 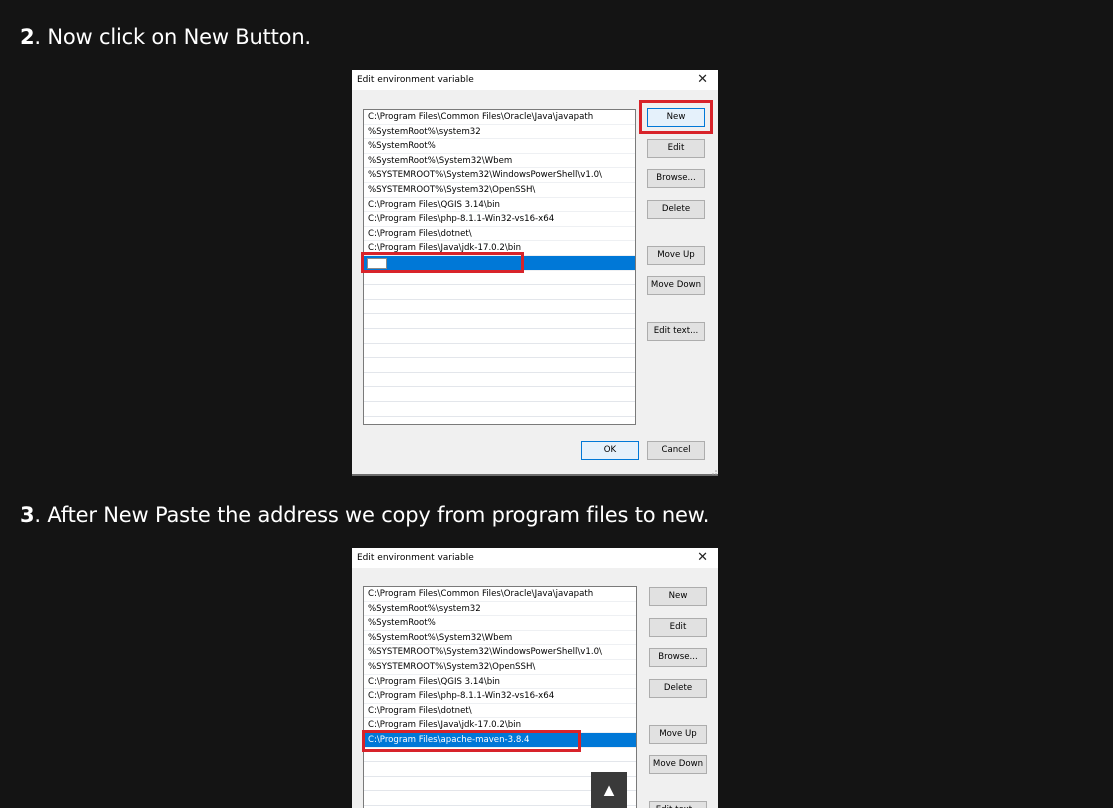 I want to click on step-3-number: 3, so click(x=27, y=515).